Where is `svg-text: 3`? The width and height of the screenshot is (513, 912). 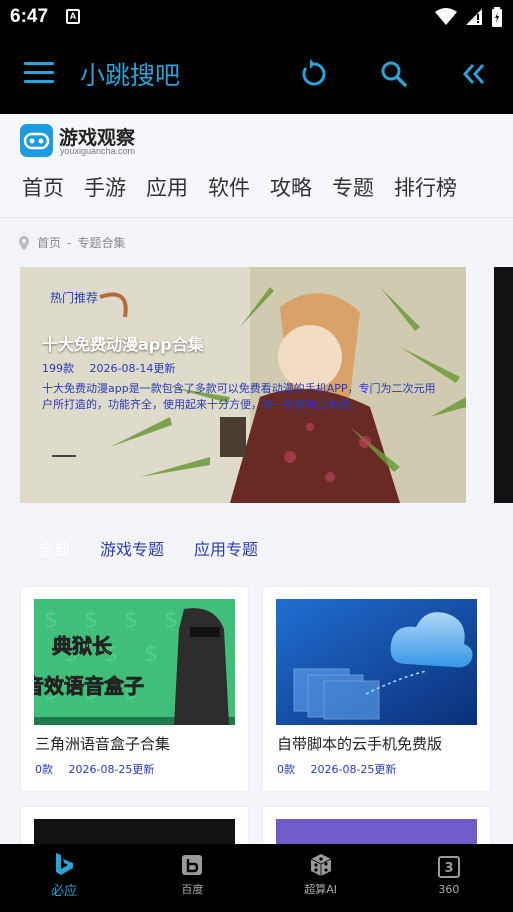
svg-text: 3 is located at coordinates (448, 868).